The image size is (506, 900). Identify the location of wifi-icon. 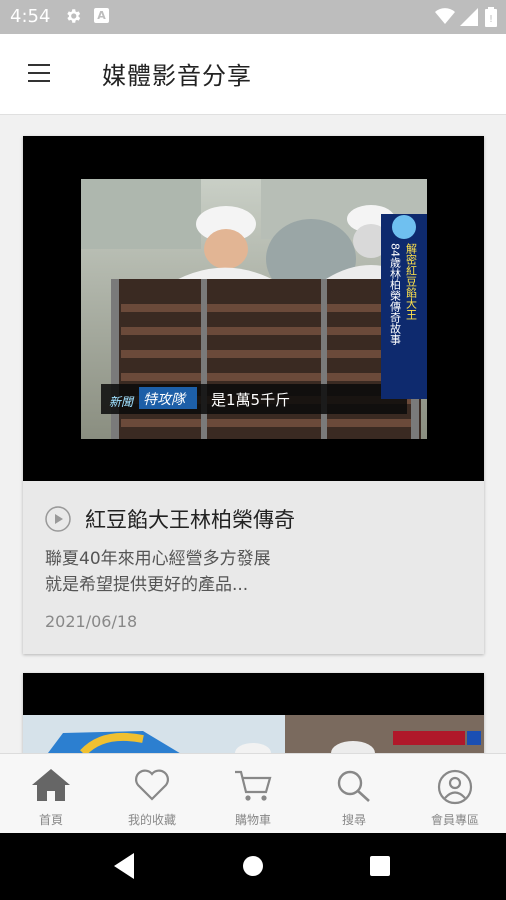
(445, 16).